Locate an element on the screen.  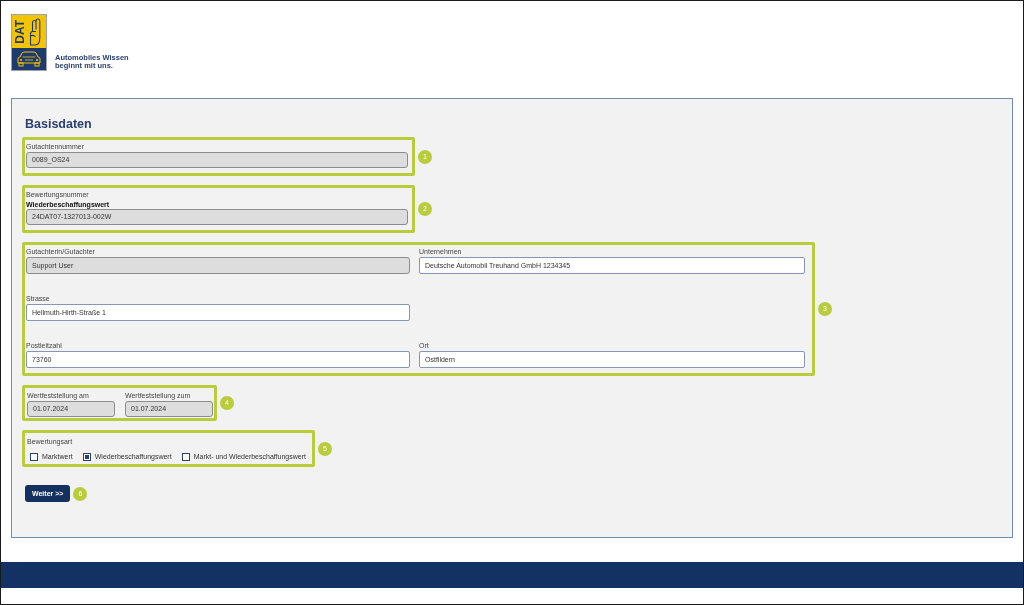
section-title: Basisdaten is located at coordinates (59, 124).